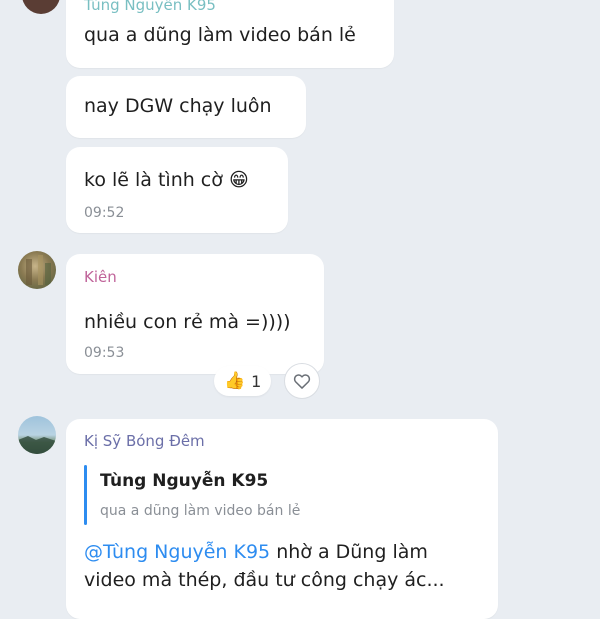  Describe the element at coordinates (200, 511) in the screenshot. I see `quote-text: qua a dũng làm video bán lẻ` at that location.